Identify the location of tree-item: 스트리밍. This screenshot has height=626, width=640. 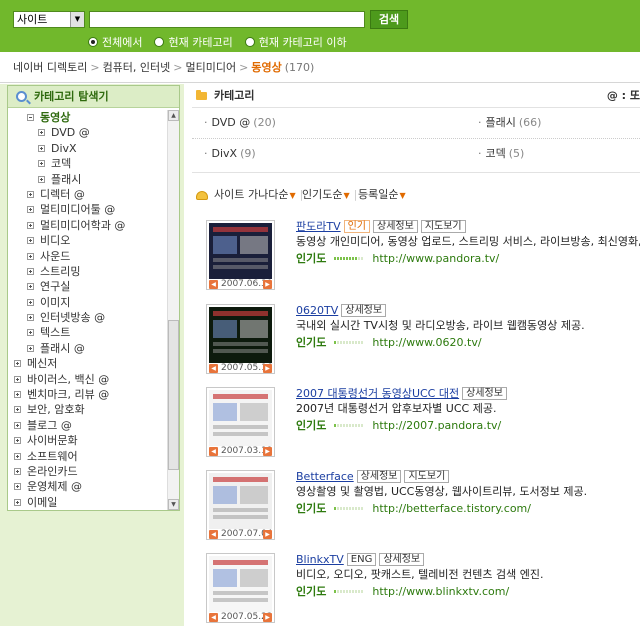
(87, 271).